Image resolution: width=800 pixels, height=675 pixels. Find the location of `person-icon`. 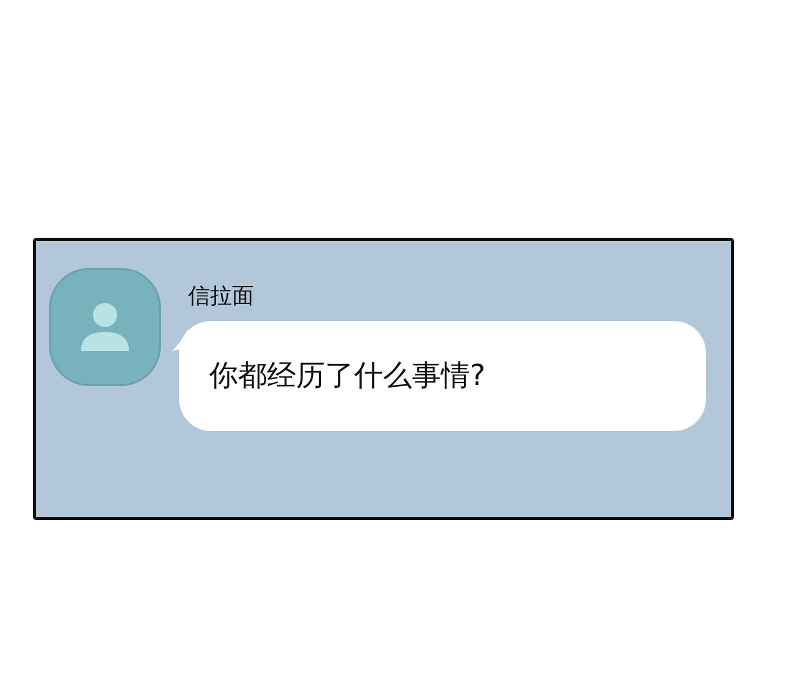

person-icon is located at coordinates (105, 327).